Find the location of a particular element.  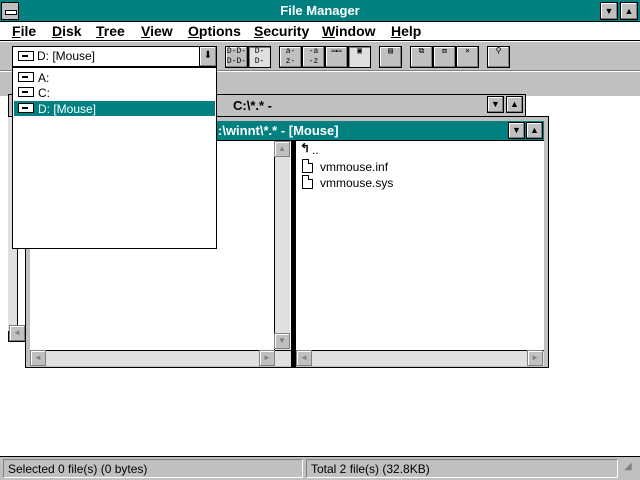

drive-option-label: D: [Mouse] is located at coordinates (67, 109).